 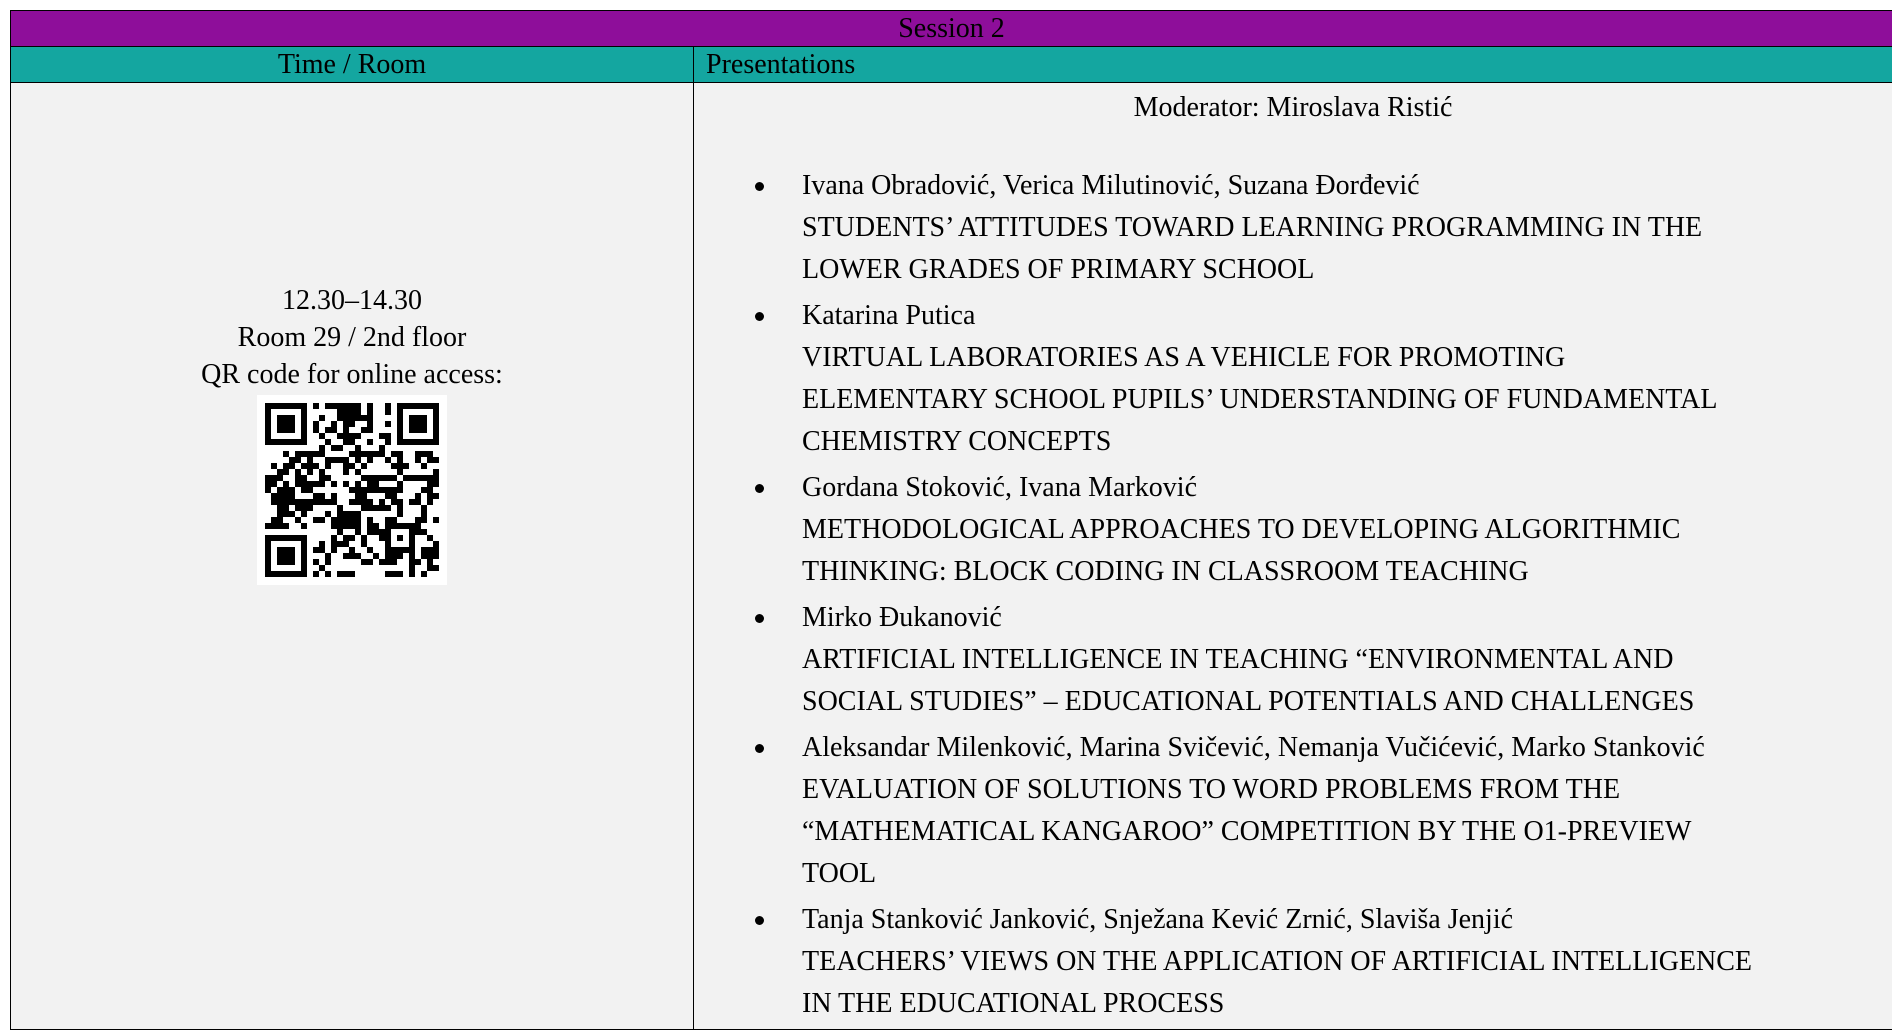 I want to click on presentation-title-line: IN THE EDUCATIONAL PROCESS, so click(x=1347, y=1004).